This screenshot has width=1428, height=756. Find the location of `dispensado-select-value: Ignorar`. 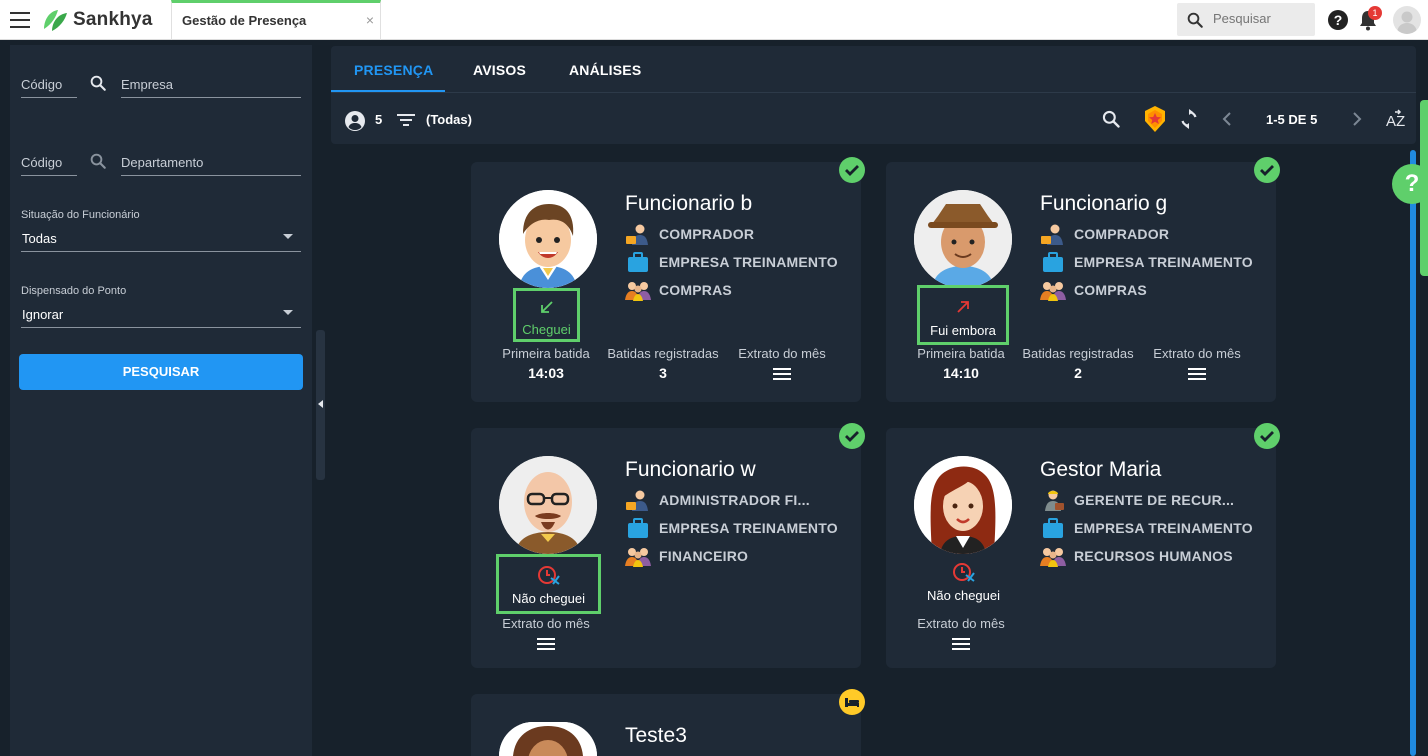

dispensado-select-value: Ignorar is located at coordinates (42, 314).